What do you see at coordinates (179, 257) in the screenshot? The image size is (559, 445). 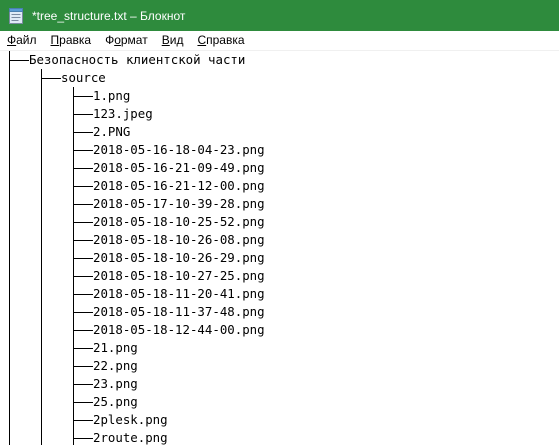 I see `tree-file-label: 2018-05-18-10-26-29.png` at bounding box center [179, 257].